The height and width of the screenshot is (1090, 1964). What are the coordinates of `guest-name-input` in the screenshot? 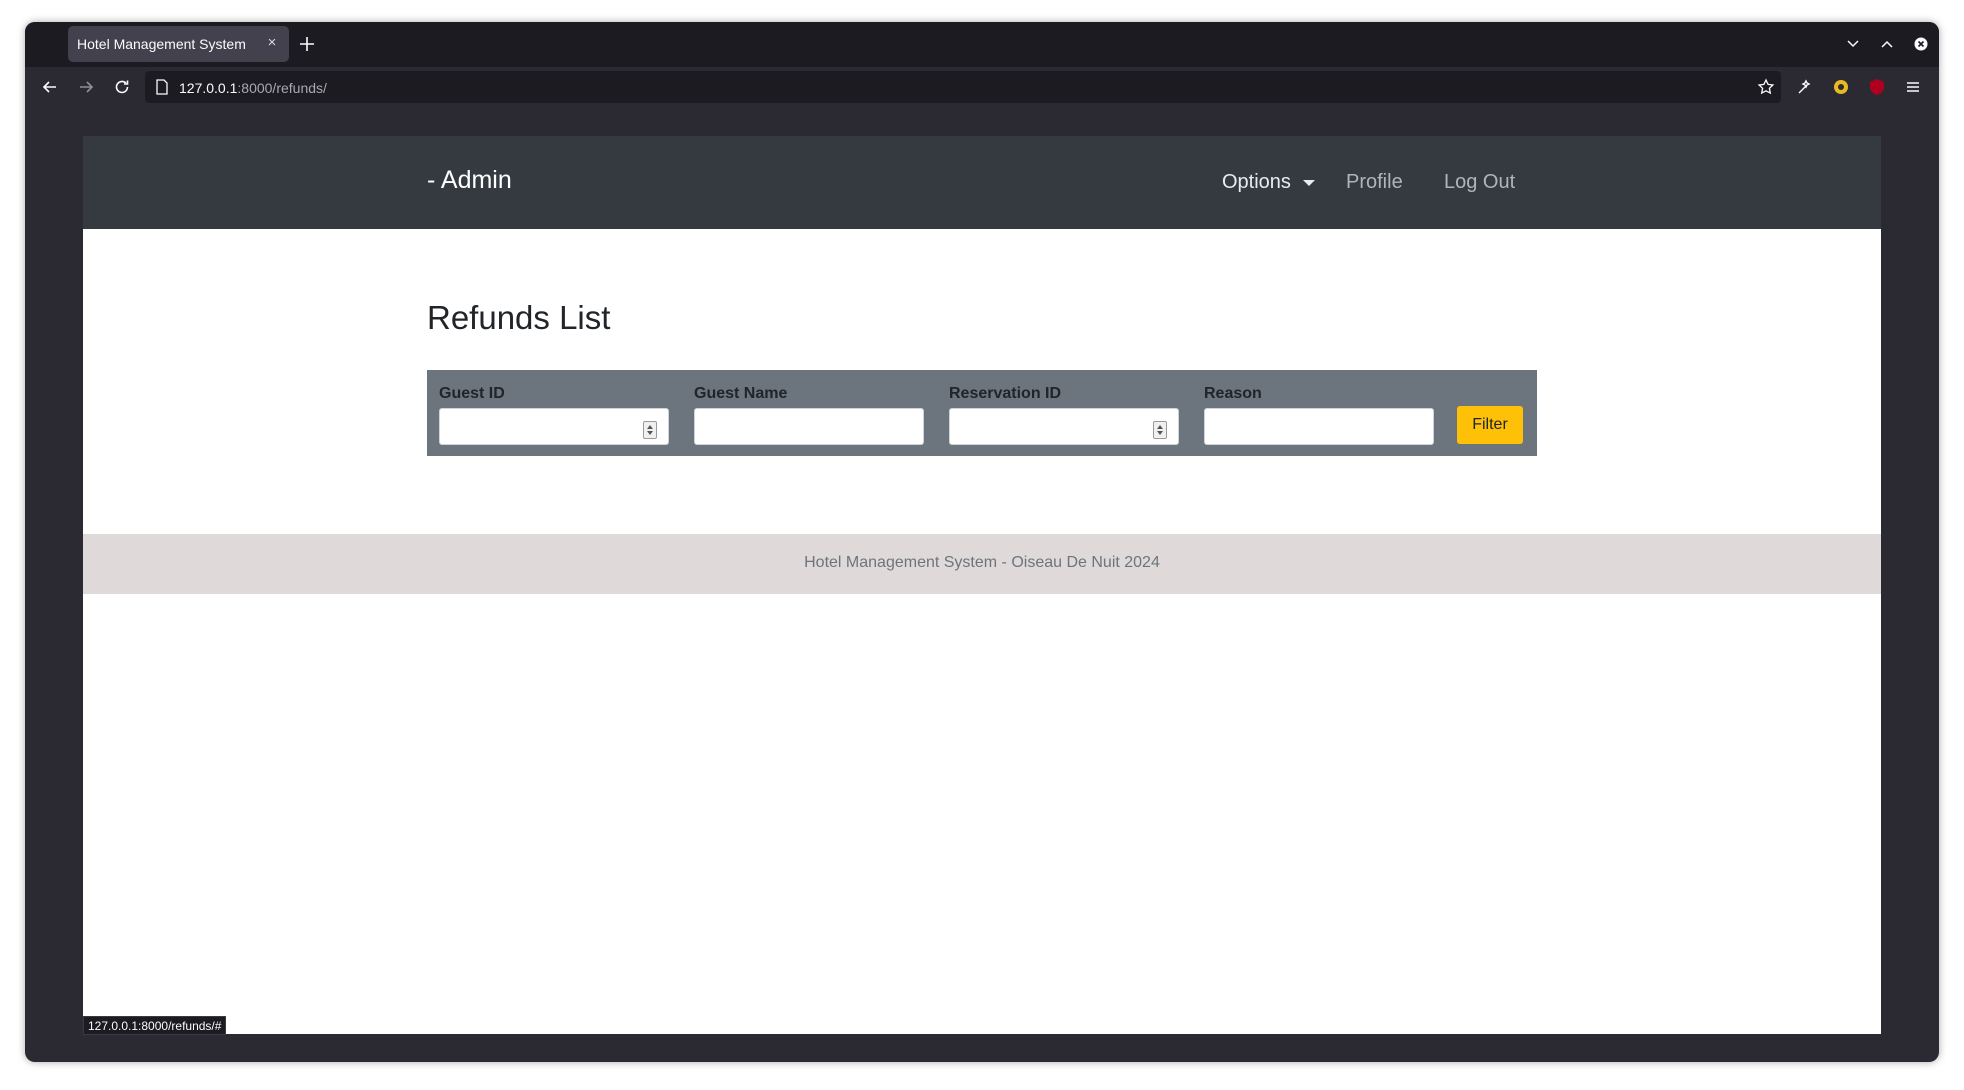 It's located at (809, 426).